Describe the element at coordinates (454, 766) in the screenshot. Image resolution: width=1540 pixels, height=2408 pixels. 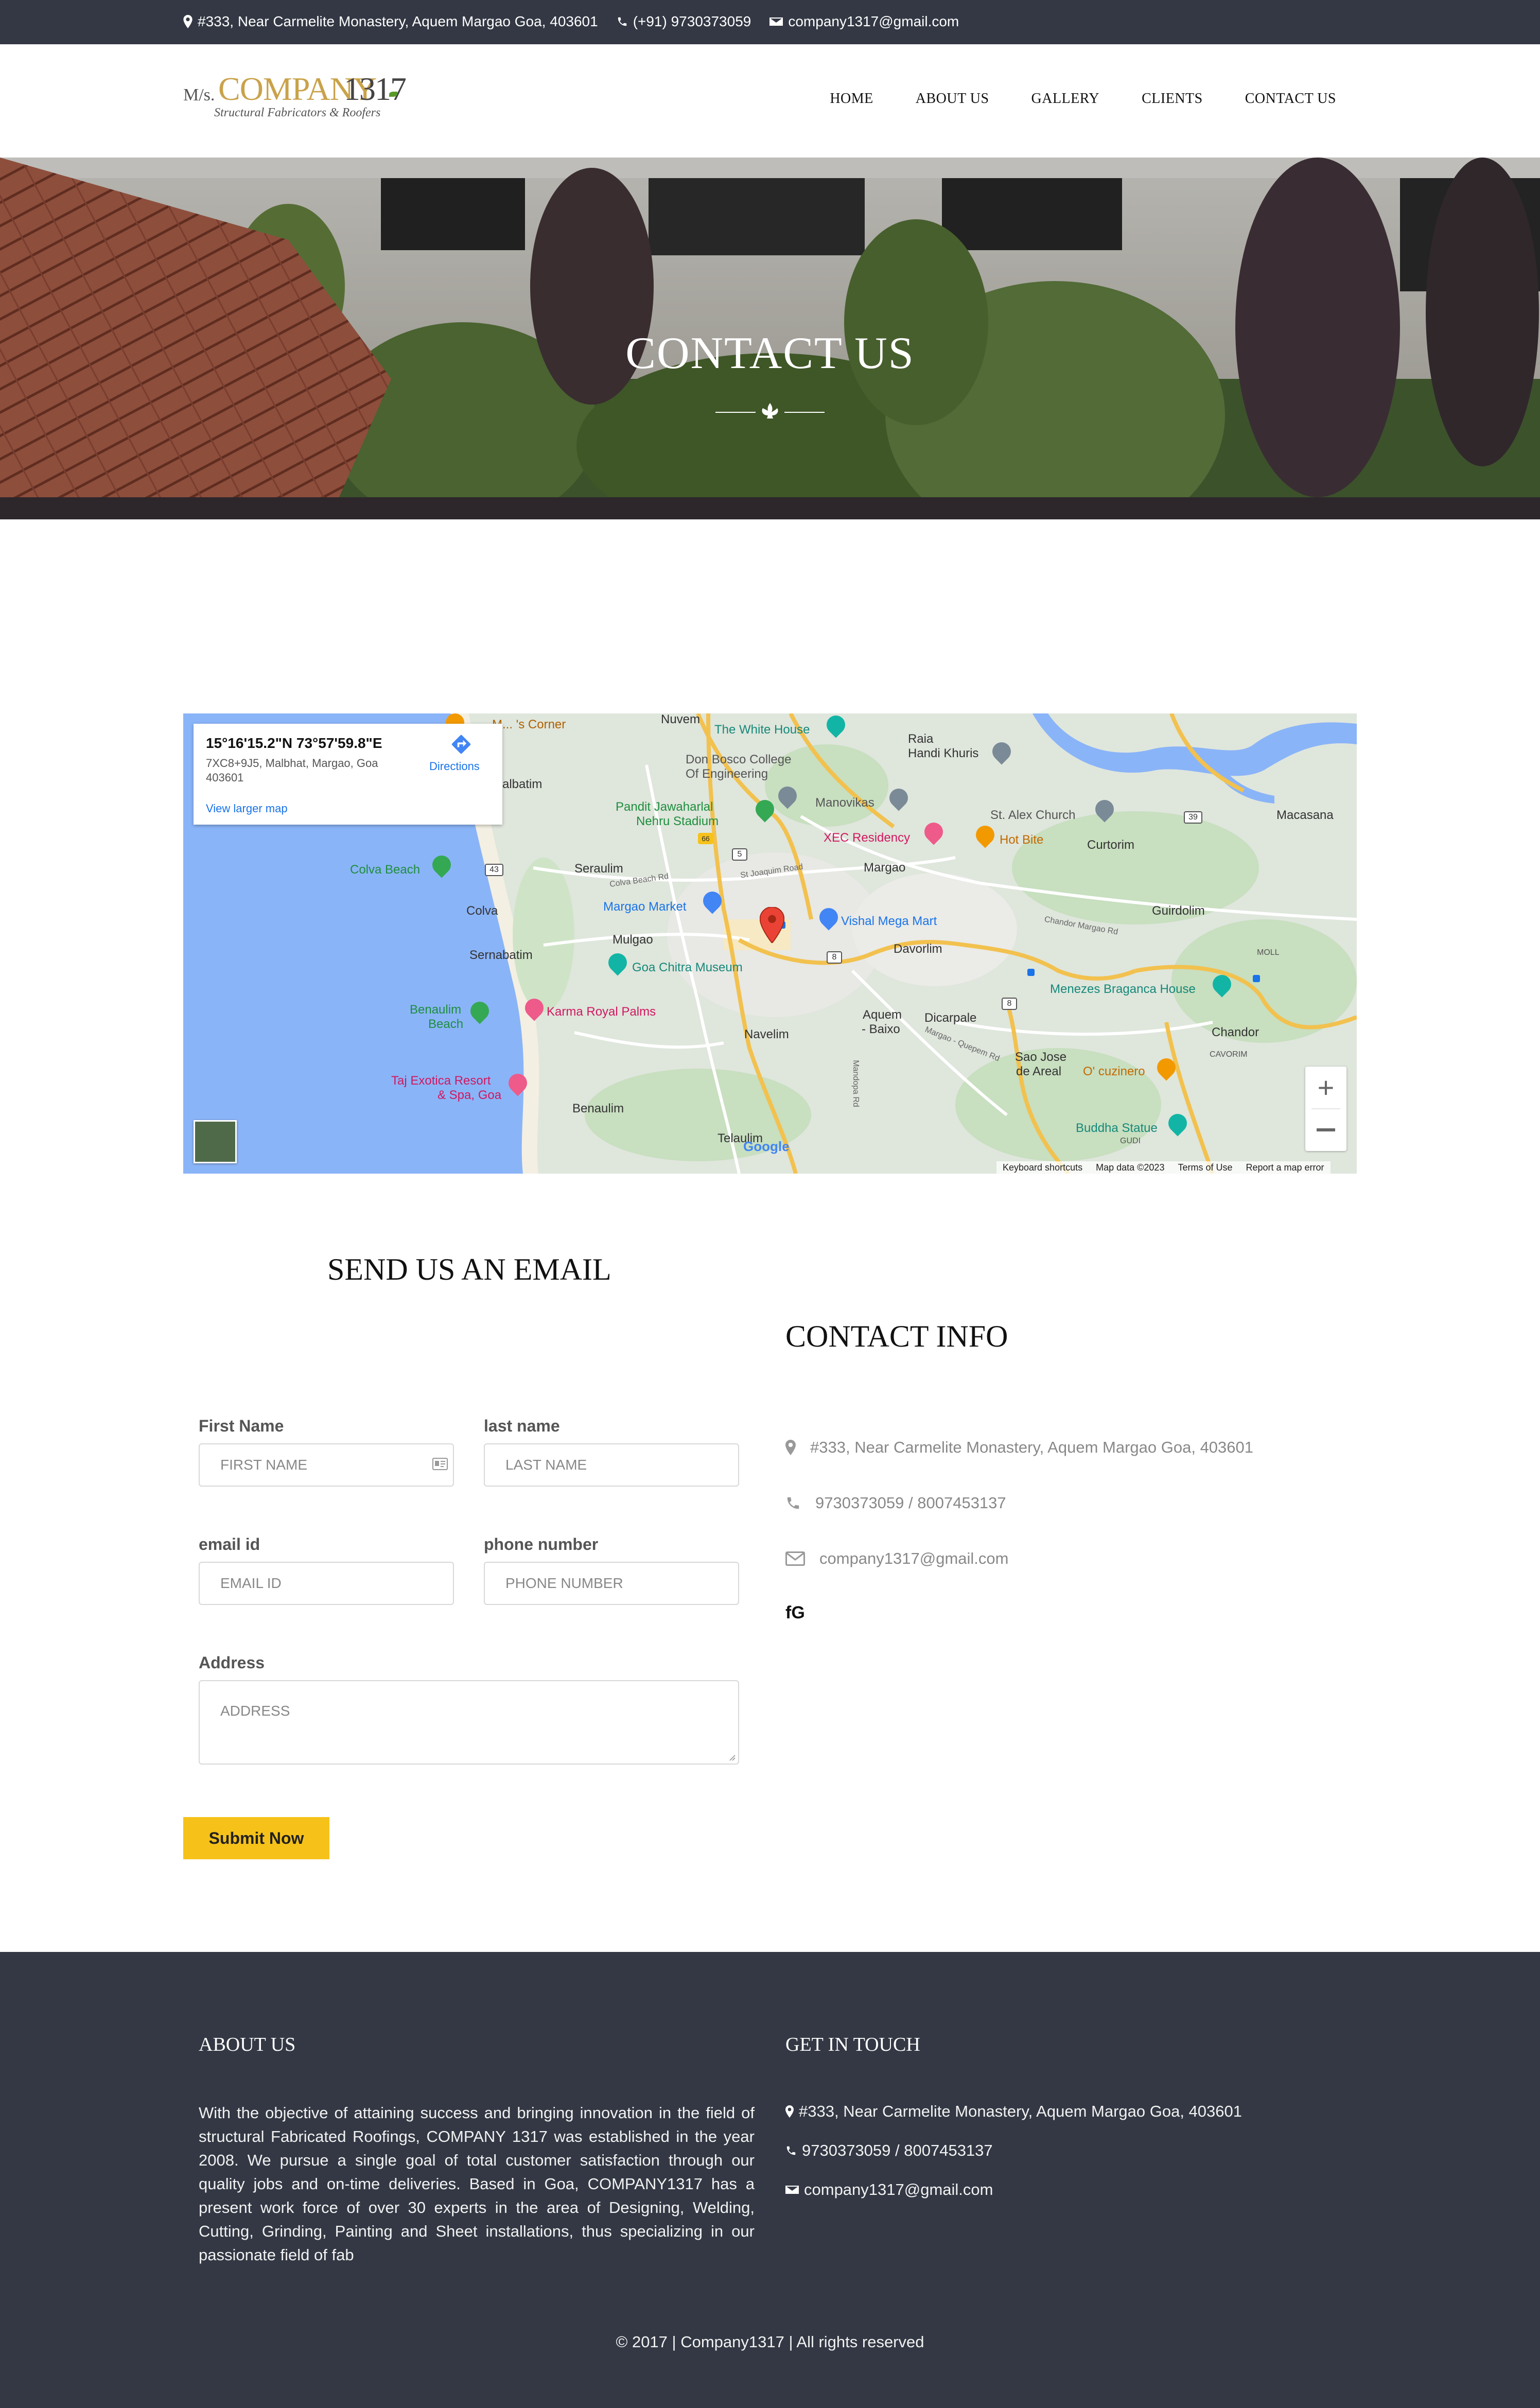
I see `directions-link: Directions` at that location.